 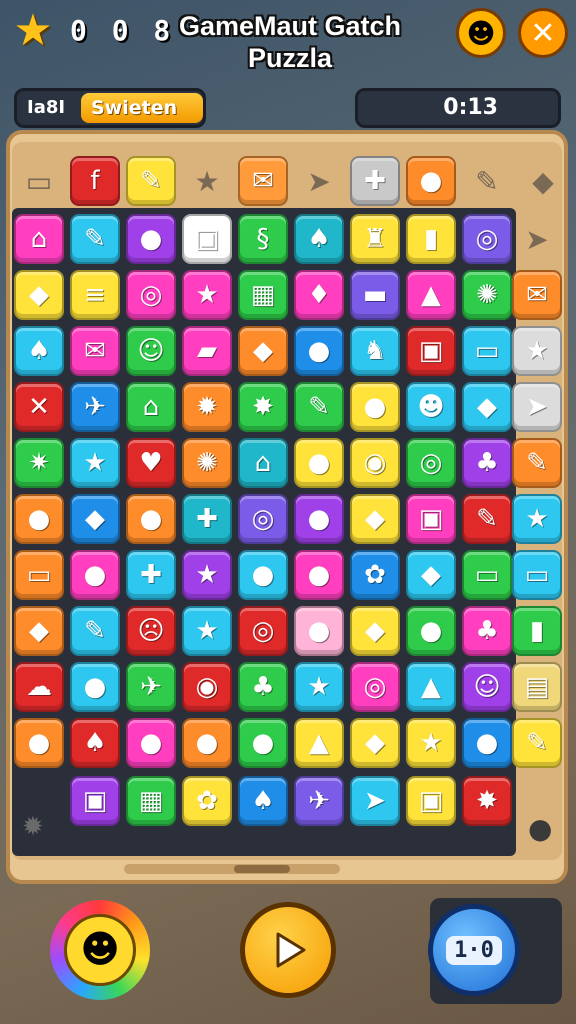 What do you see at coordinates (288, 950) in the screenshot?
I see `play-button` at bounding box center [288, 950].